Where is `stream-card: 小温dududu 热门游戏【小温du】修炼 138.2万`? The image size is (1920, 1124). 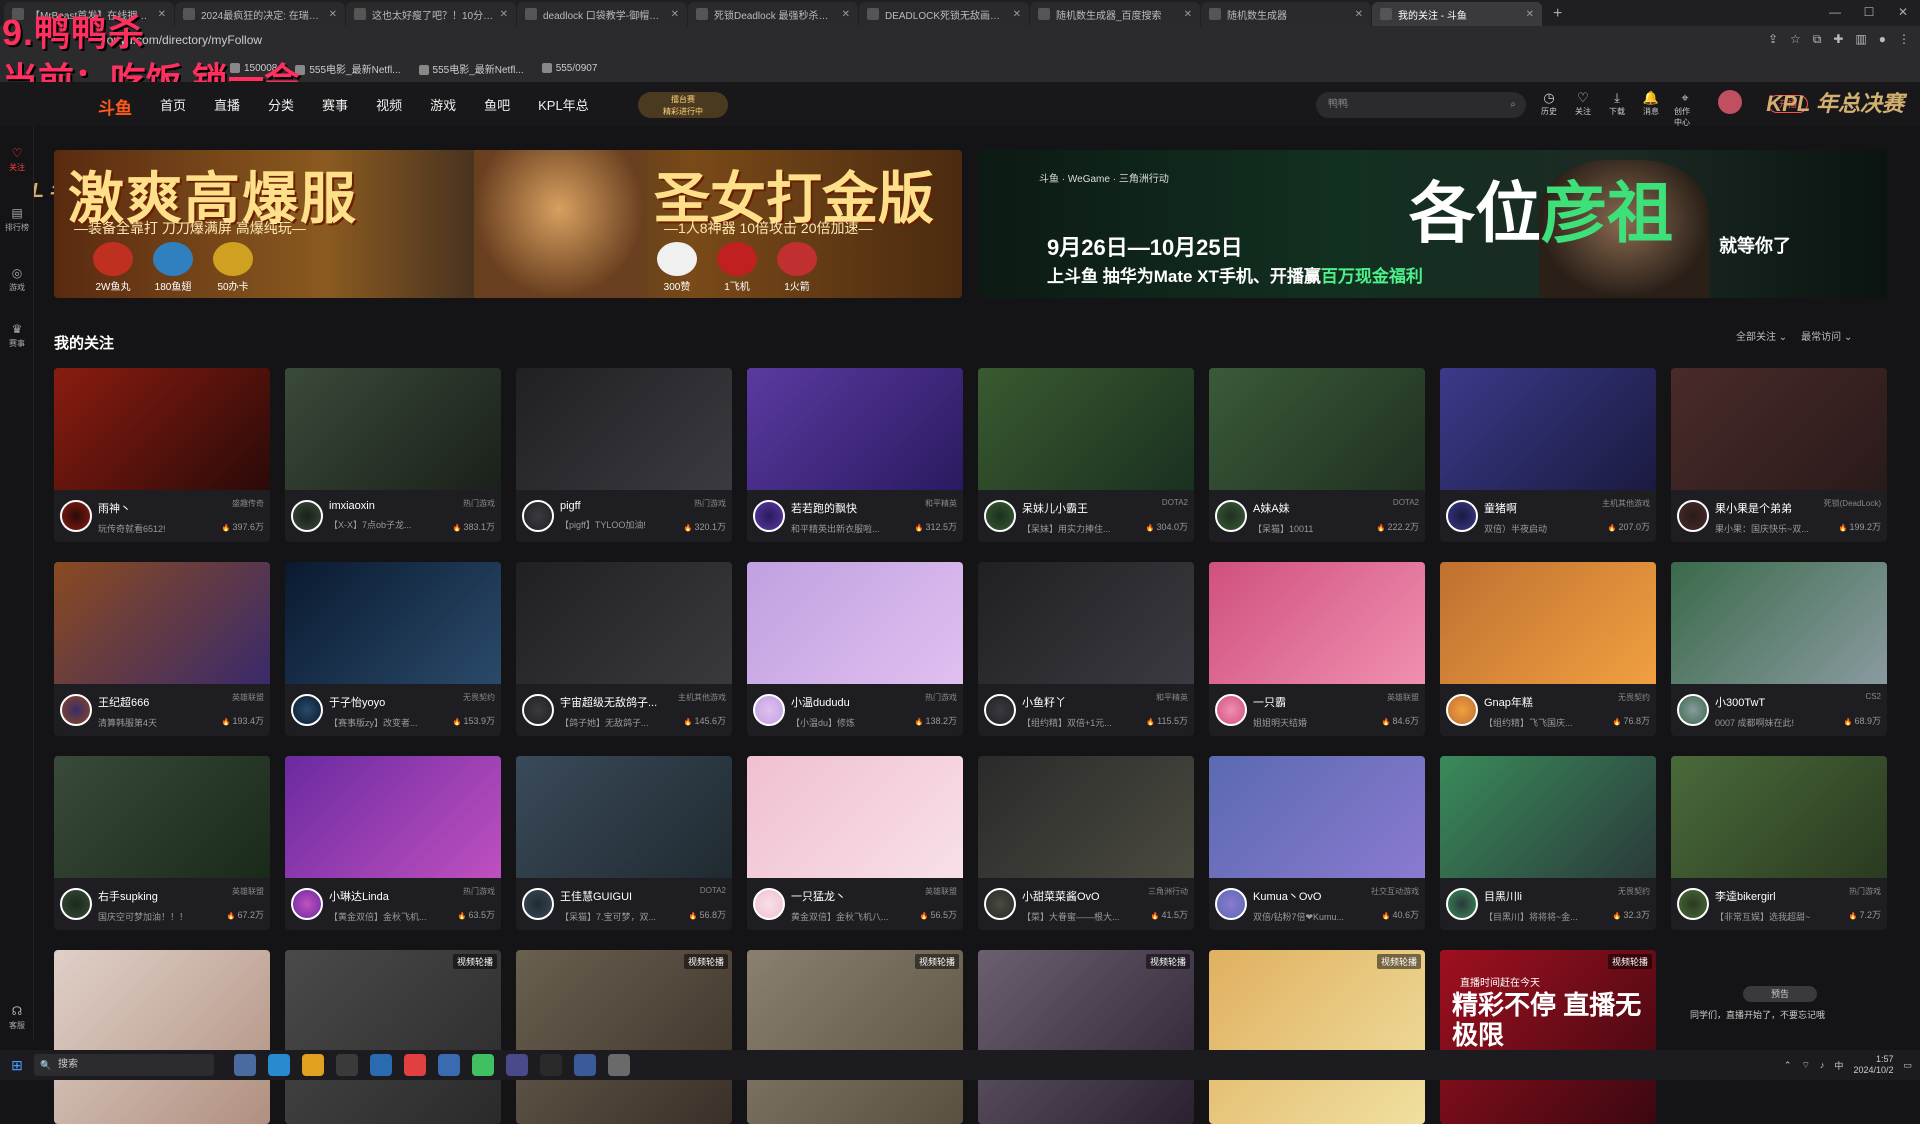 stream-card: 小温dududu 热门游戏【小温du】修炼 138.2万 is located at coordinates (855, 649).